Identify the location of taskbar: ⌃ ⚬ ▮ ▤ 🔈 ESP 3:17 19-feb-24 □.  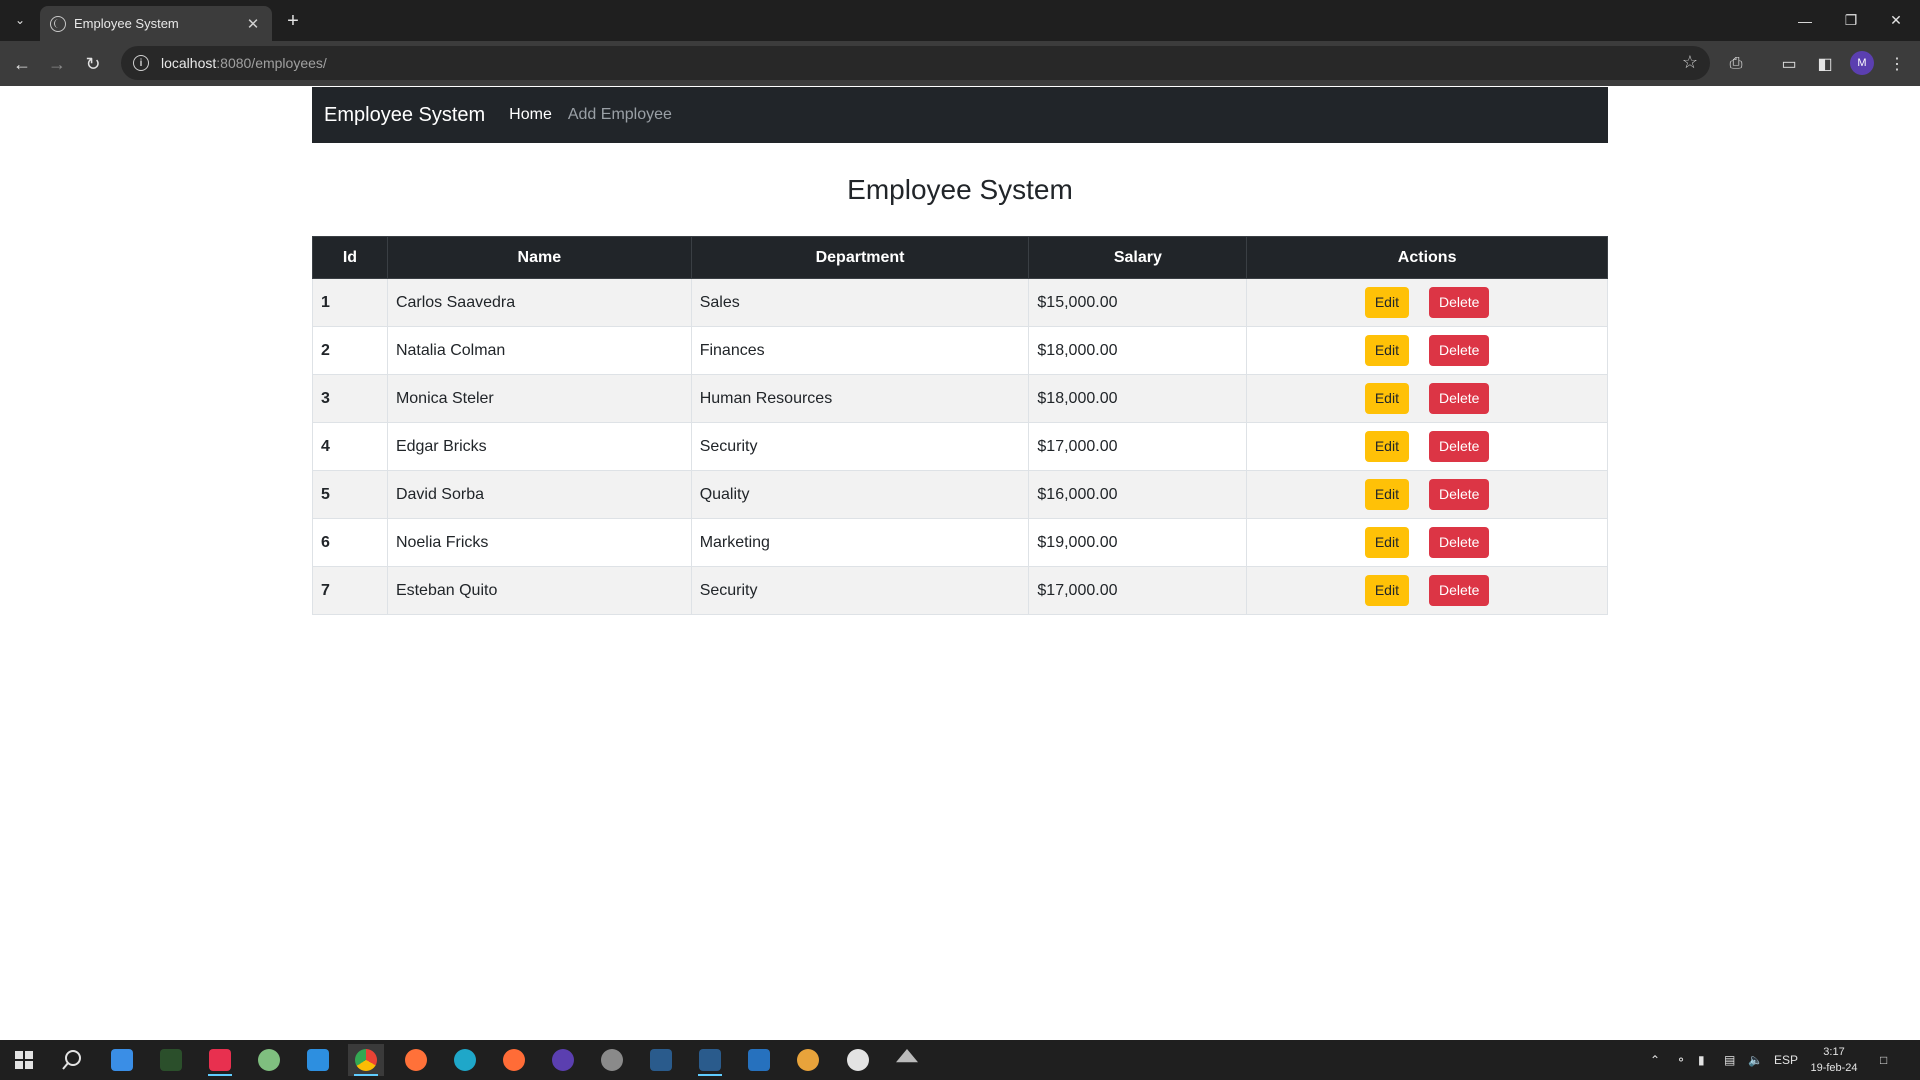
(960, 1060).